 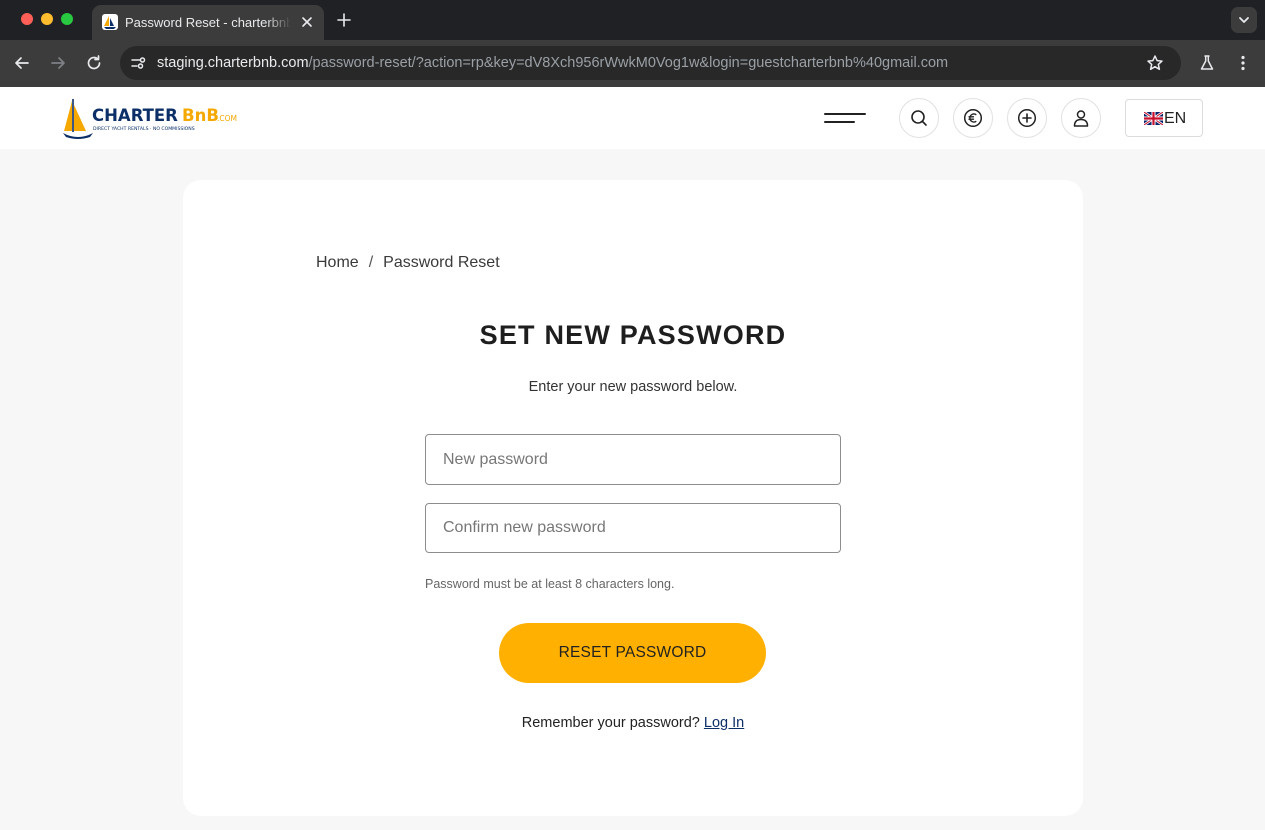 What do you see at coordinates (632, 20) in the screenshot?
I see `tab-strip: Password Reset - charterbnb` at bounding box center [632, 20].